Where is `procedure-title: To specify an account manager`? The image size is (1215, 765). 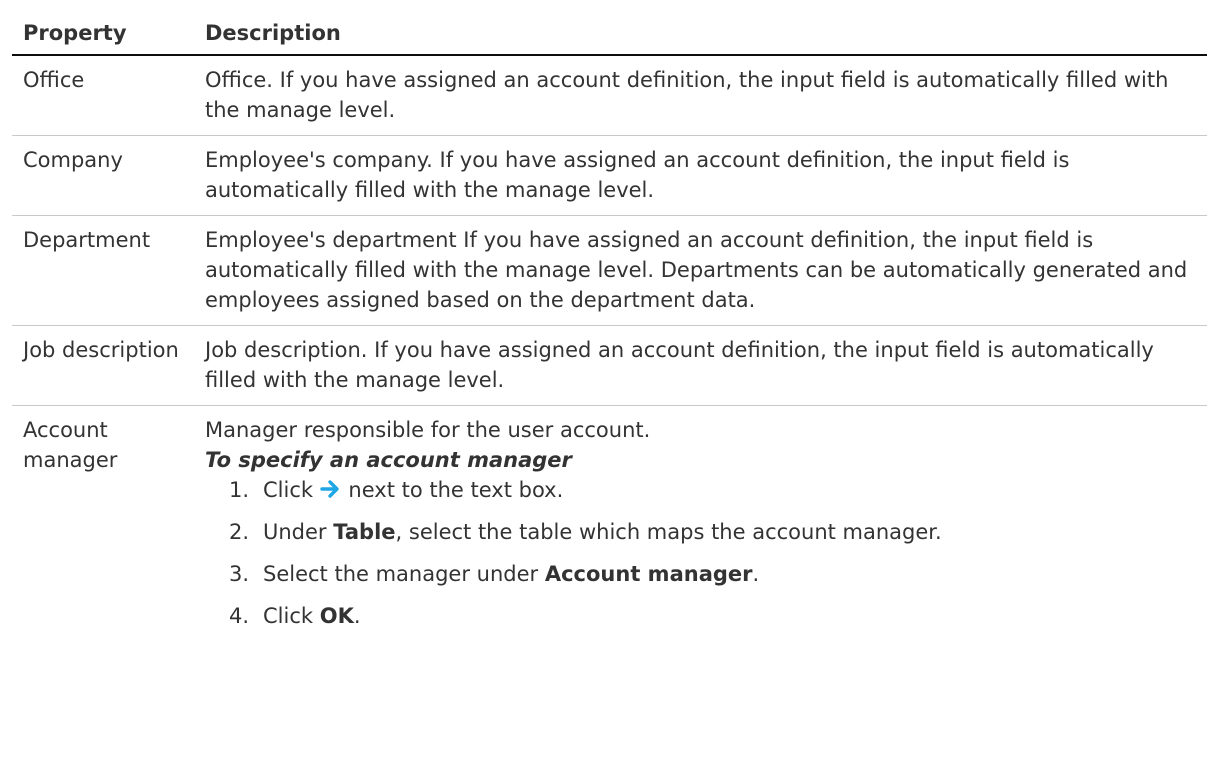
procedure-title: To specify an account manager is located at coordinates (388, 460).